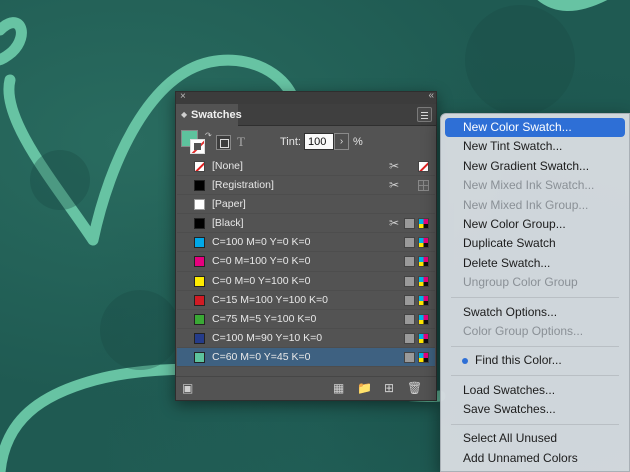 The height and width of the screenshot is (472, 630). What do you see at coordinates (306, 388) in the screenshot?
I see `panel-bottom-bar: ▣ ▦ 📁 ⊞ 🗑` at bounding box center [306, 388].